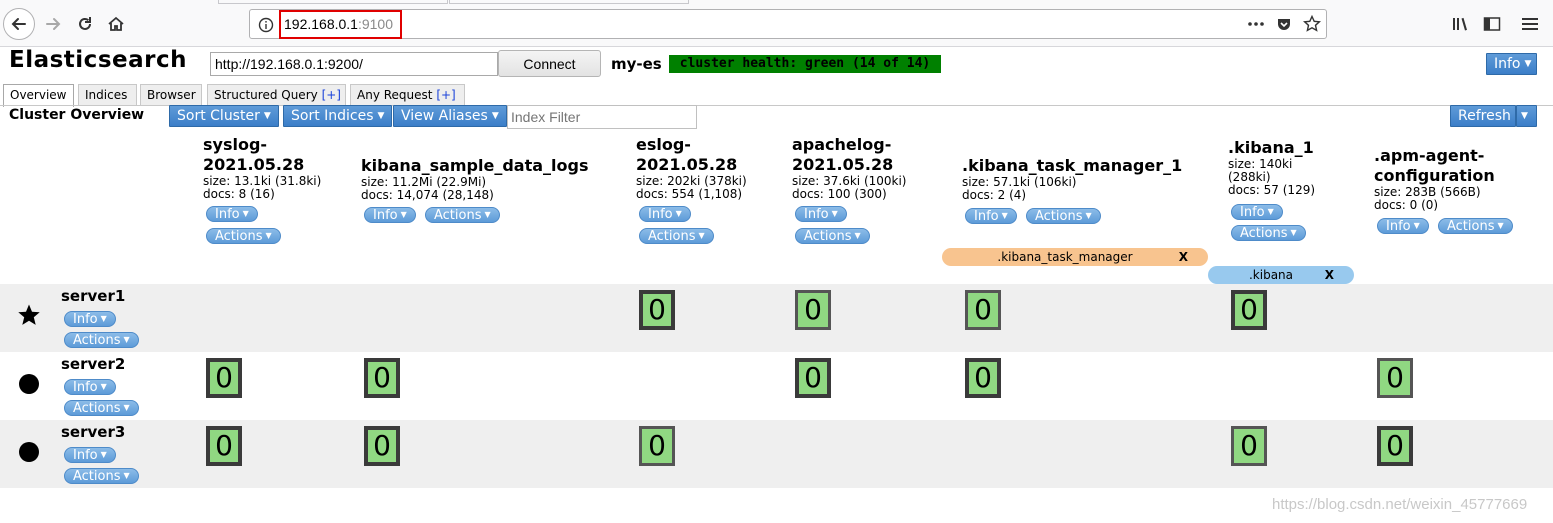 The image size is (1553, 523). Describe the element at coordinates (1400, 504) in the screenshot. I see `watermark-text: https://blog.csdn.net/weixin_45777669` at that location.